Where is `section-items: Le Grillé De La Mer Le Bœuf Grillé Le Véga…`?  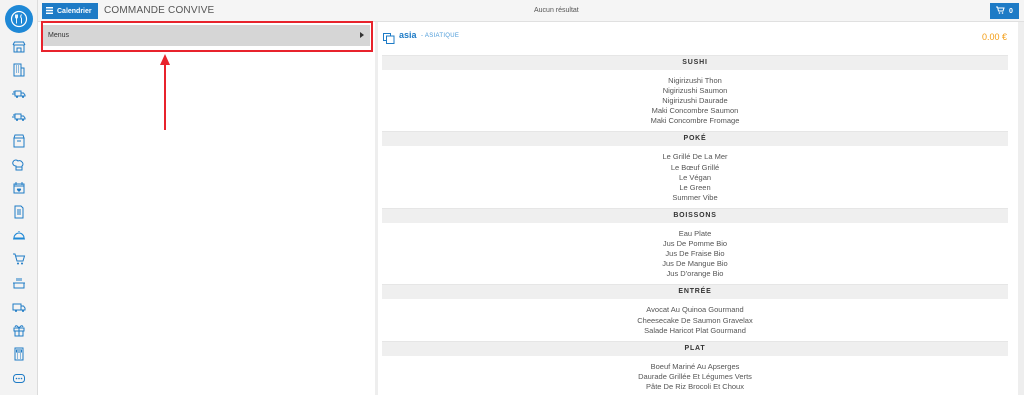 section-items: Le Grillé De La Mer Le Bœuf Grillé Le Véga… is located at coordinates (695, 176).